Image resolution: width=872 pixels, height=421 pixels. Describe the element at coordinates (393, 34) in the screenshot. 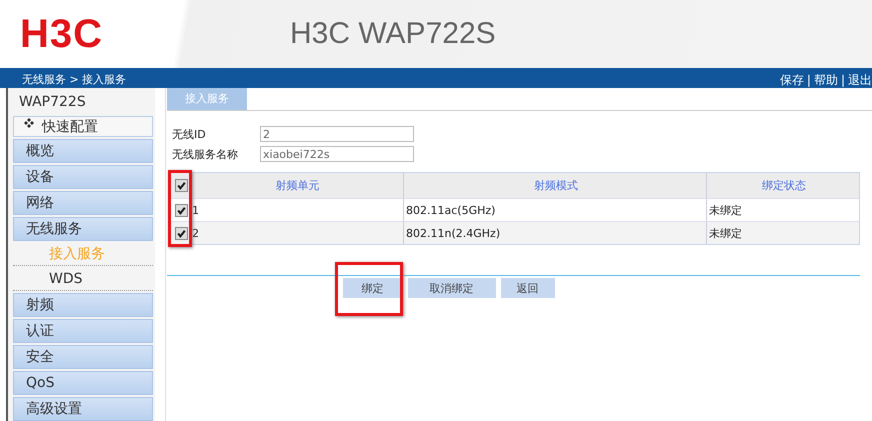

I see `device-title: H3C WAP722S` at that location.